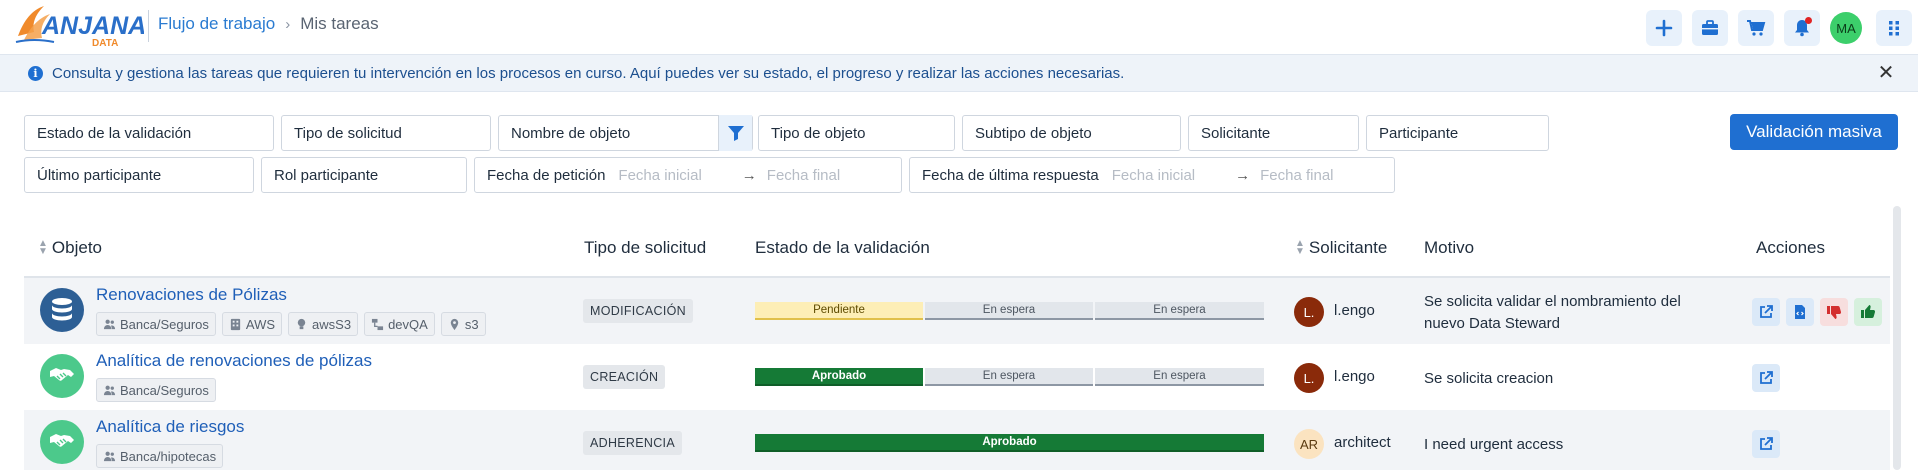  I want to click on reject-button, so click(1834, 312).